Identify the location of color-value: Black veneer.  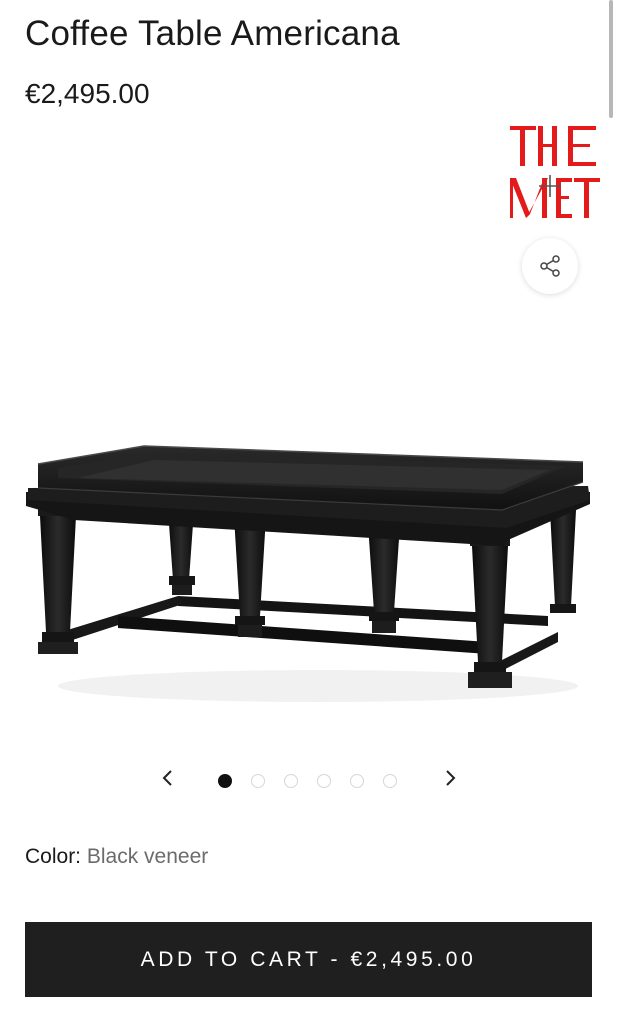
(147, 856).